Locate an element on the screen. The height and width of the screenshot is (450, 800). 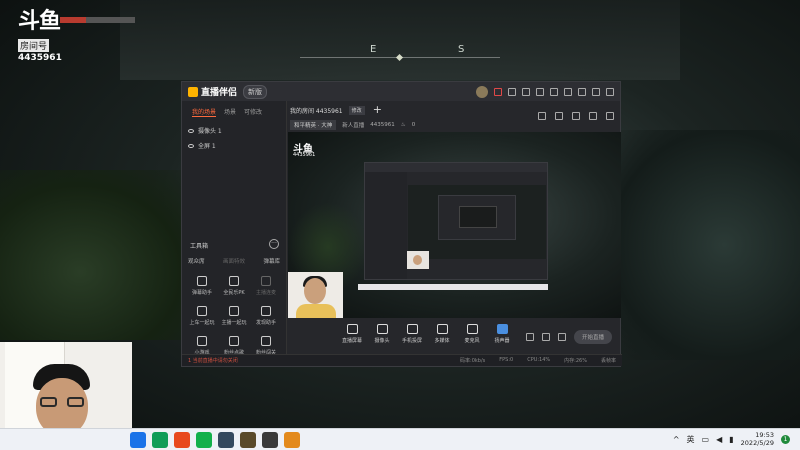
foliage-right is located at coordinates (705, 245).